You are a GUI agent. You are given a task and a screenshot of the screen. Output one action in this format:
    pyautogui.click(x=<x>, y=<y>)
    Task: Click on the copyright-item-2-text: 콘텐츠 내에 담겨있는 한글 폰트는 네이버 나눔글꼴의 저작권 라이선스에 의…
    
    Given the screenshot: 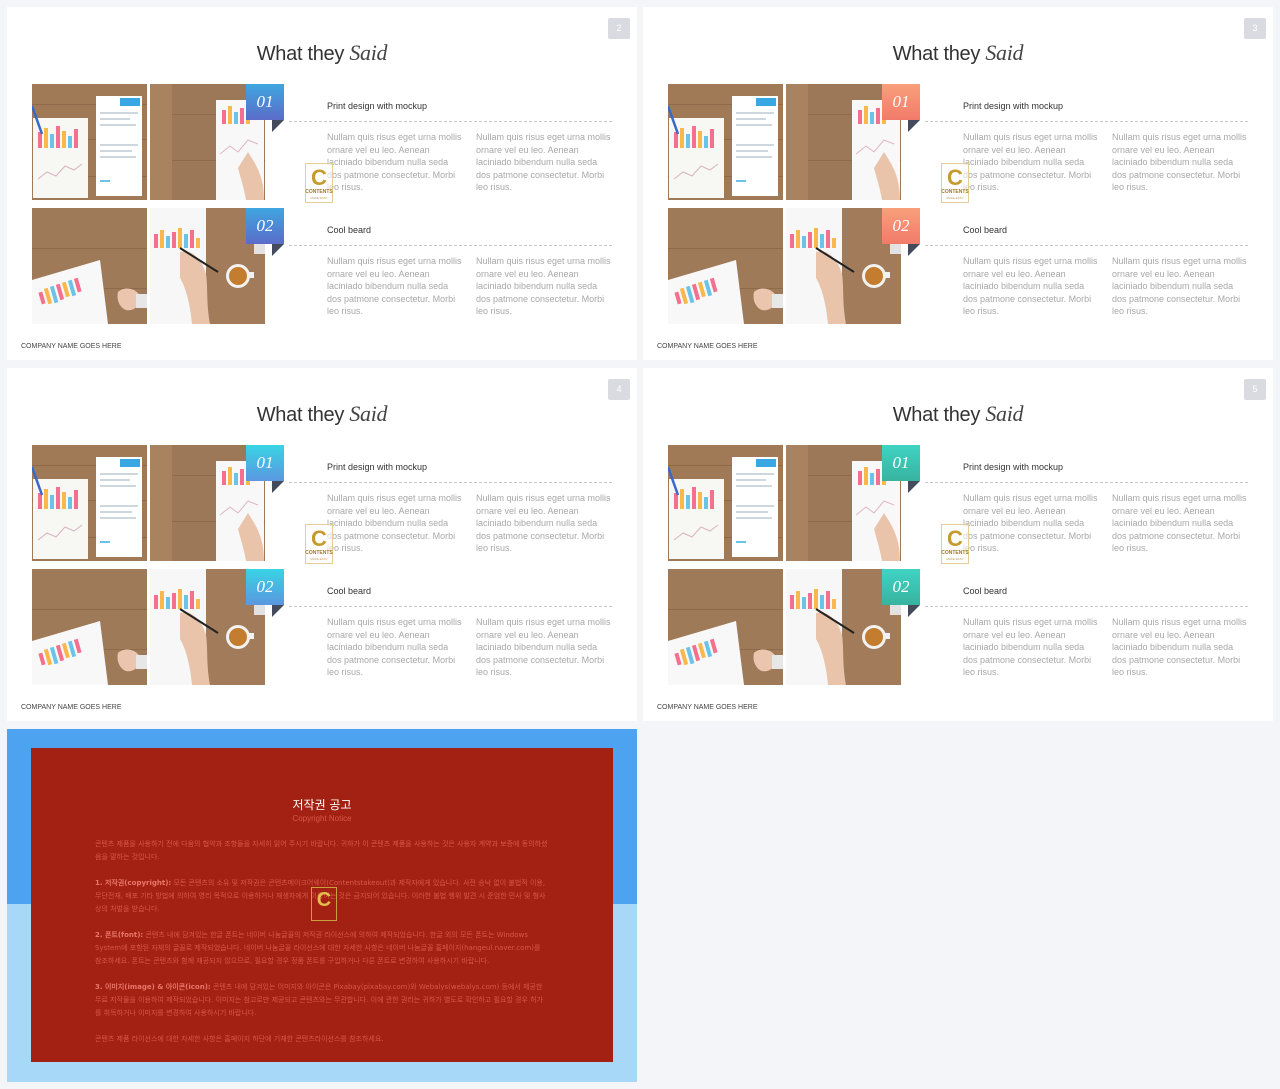 What is the action you would take?
    pyautogui.click(x=318, y=948)
    